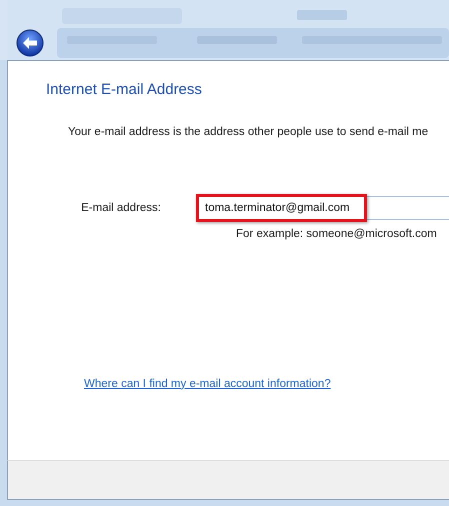  I want to click on back-button, so click(30, 43).